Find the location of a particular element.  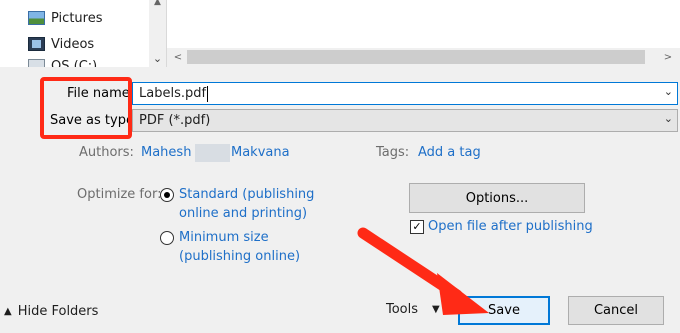

minimum-option-label: Minimum size (publishing online) is located at coordinates (239, 247).